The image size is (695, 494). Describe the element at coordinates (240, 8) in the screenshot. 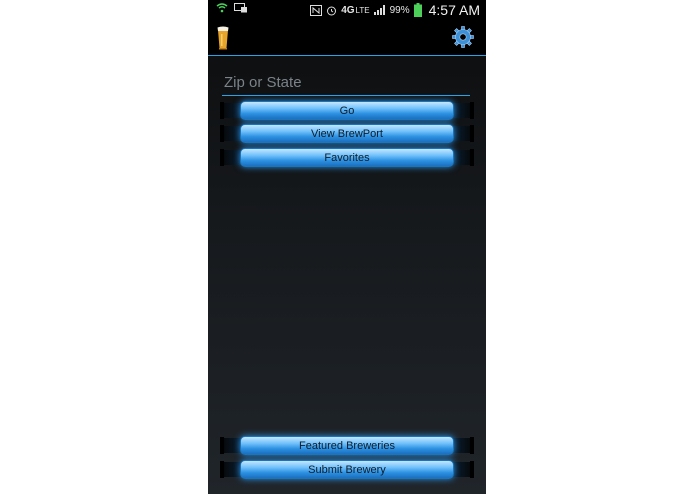

I see `message-icon` at that location.